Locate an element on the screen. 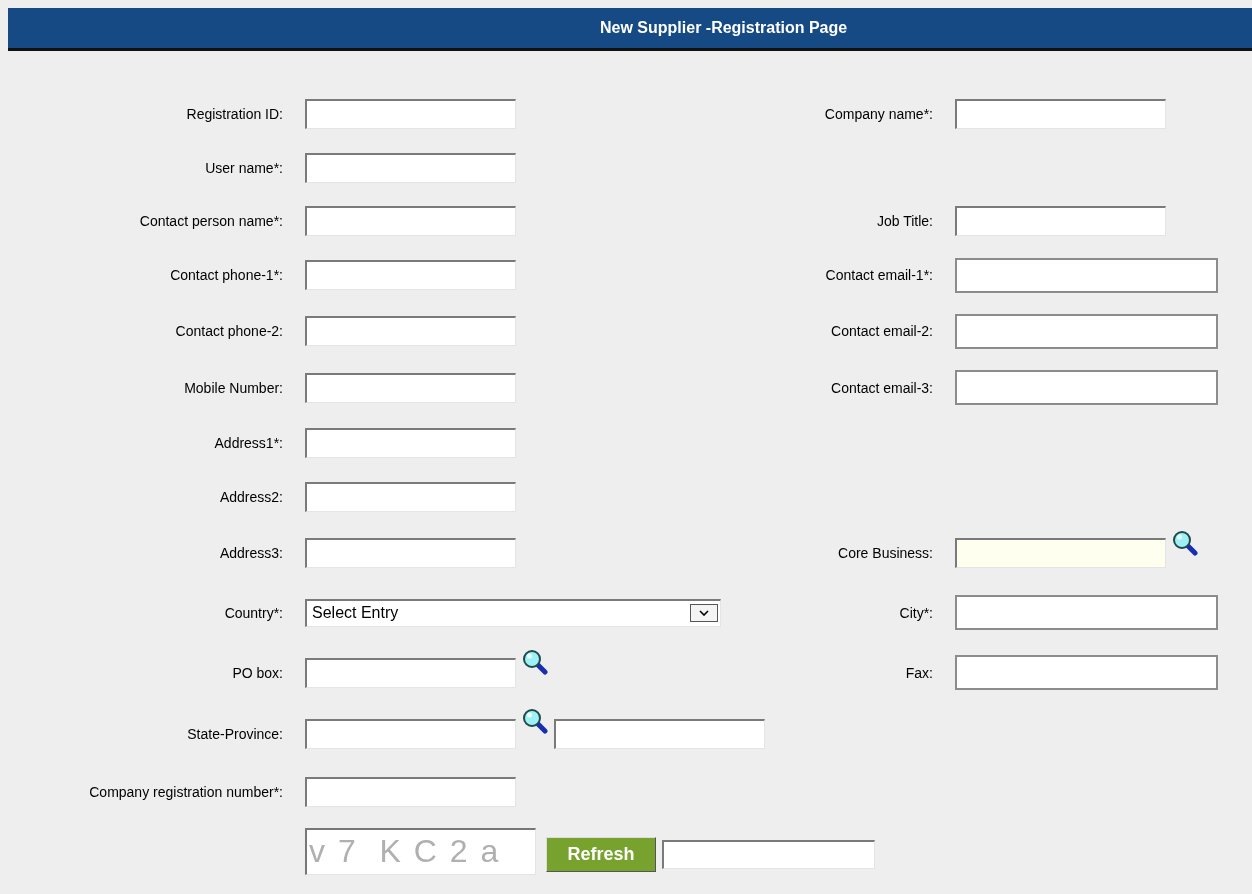 This screenshot has width=1252, height=894. field-label: Contact email-2: is located at coordinates (882, 331).